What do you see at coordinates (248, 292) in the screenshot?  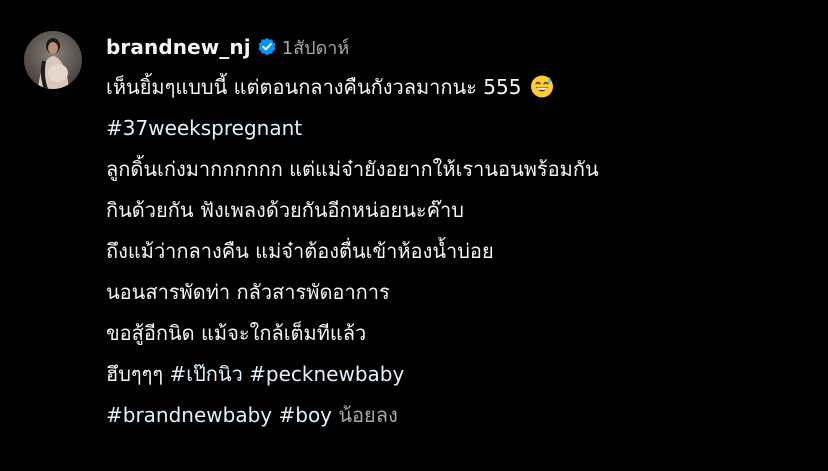 I see `caption-line: นอนสารพัดท่า กลัวสารพัดอาการ` at bounding box center [248, 292].